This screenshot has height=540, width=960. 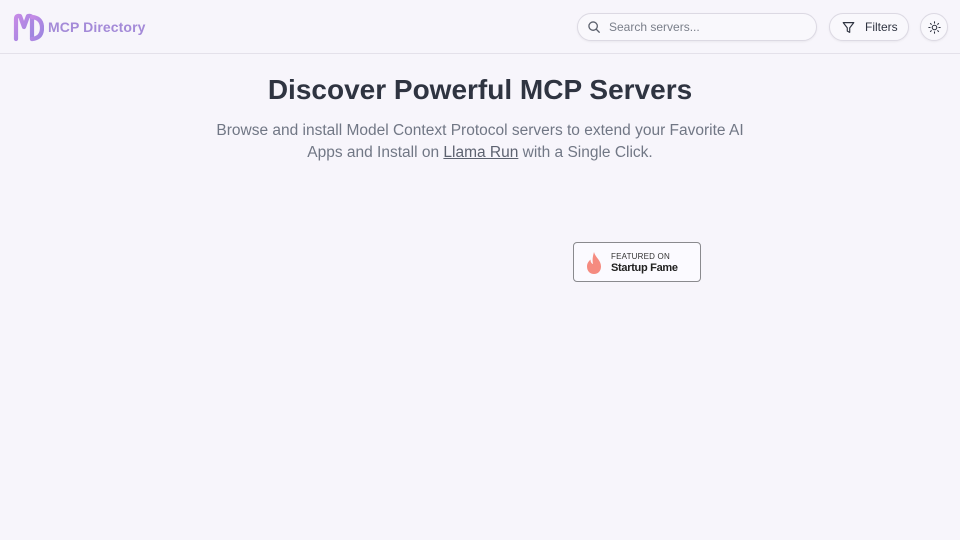 I want to click on theme-toggle-button, so click(x=934, y=27).